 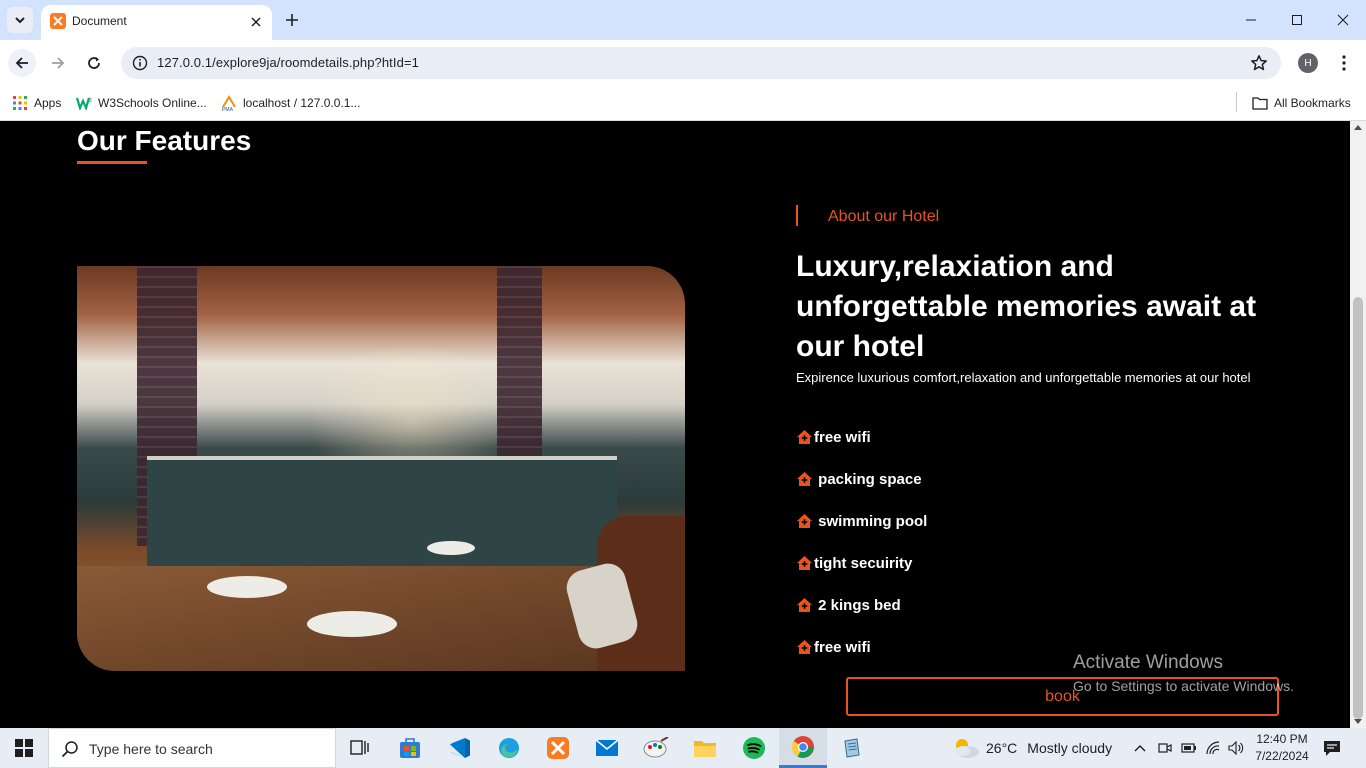 I want to click on feature-item: tight secuirity, so click(x=854, y=563).